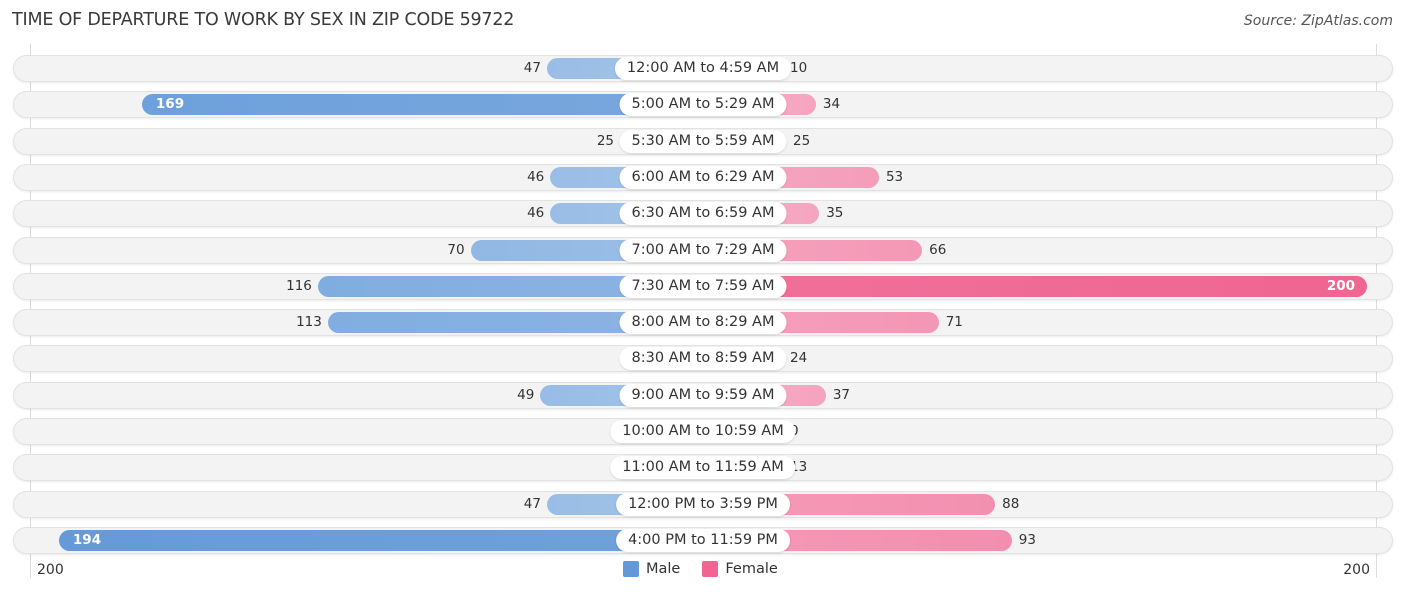 The image size is (1406, 594). Describe the element at coordinates (700, 569) in the screenshot. I see `legend: Male Female` at that location.